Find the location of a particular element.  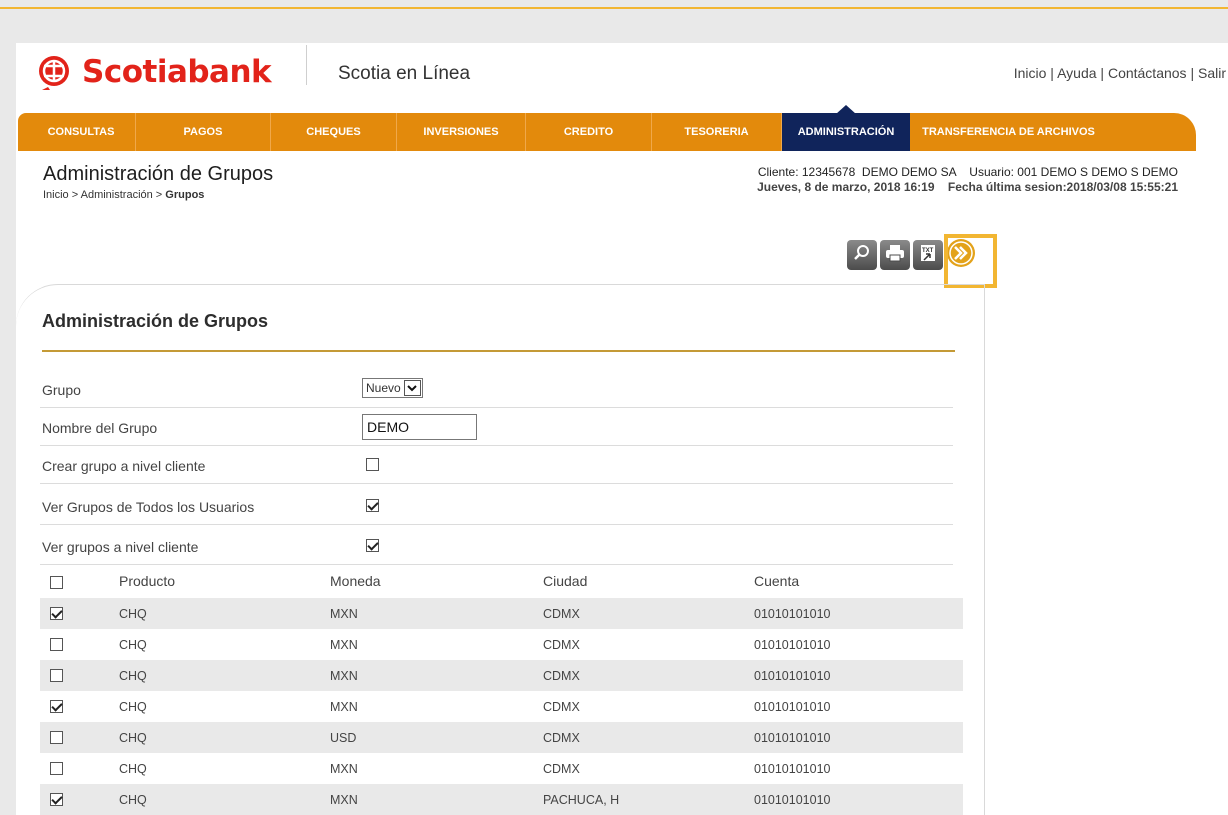

table-row: CHQ MXN PACHUCA, H 01010101010 is located at coordinates (501, 799).